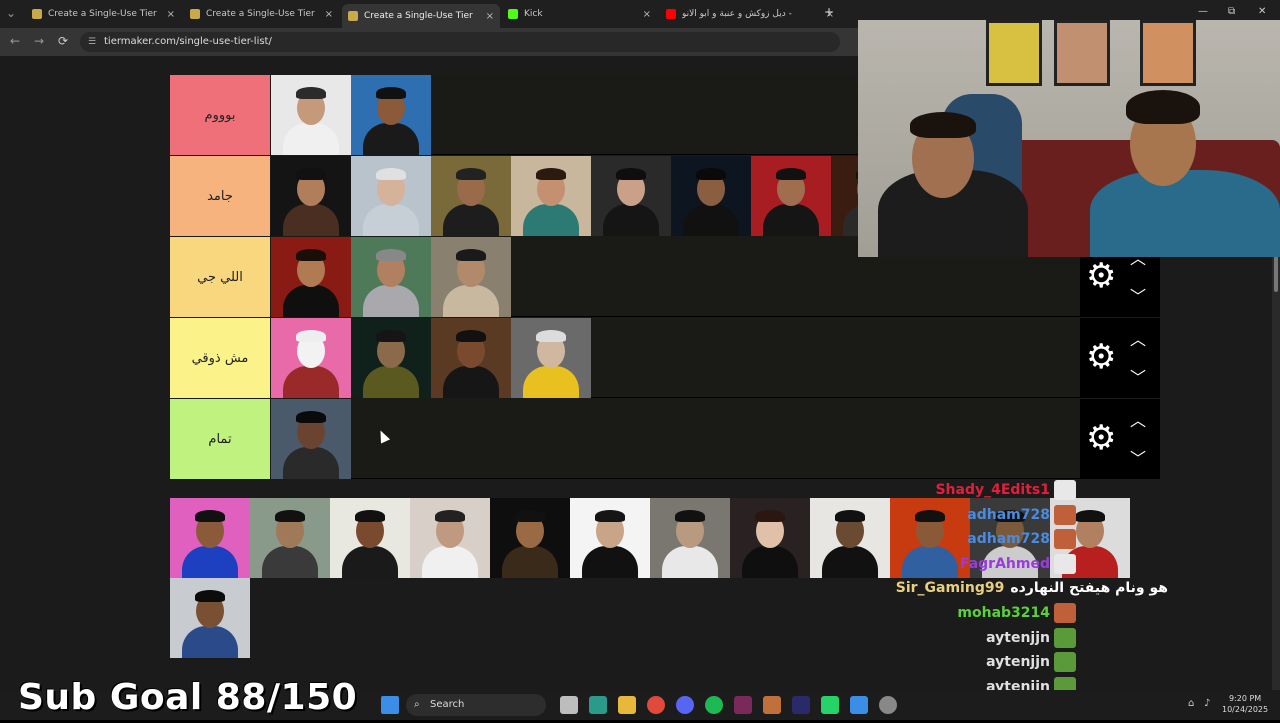 The image size is (1280, 723). What do you see at coordinates (656, 705) in the screenshot?
I see `chrome-icon` at bounding box center [656, 705].